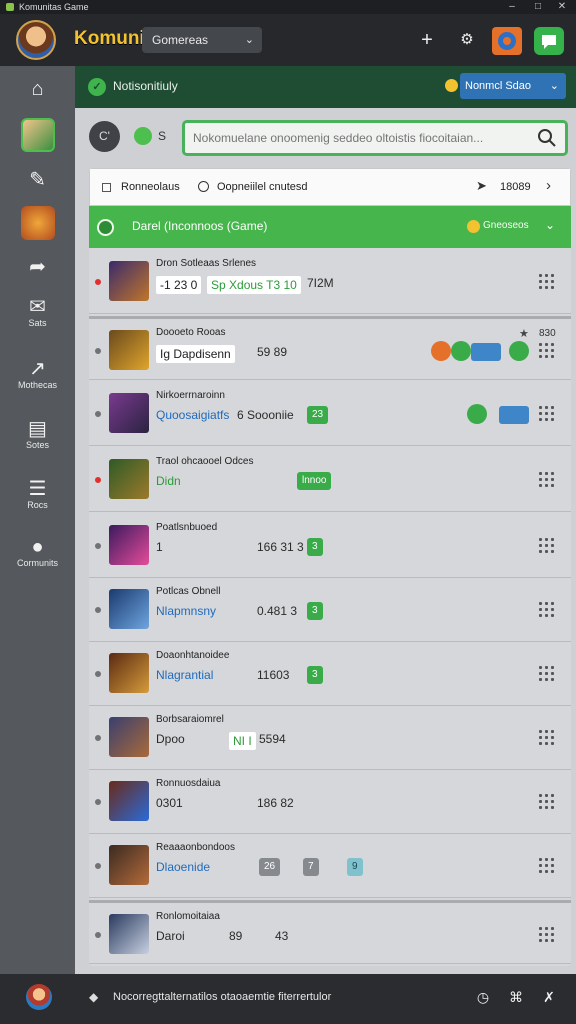 Image resolution: width=576 pixels, height=1024 pixels. Describe the element at coordinates (37, 223) in the screenshot. I see `sidebar-item-game` at that location.